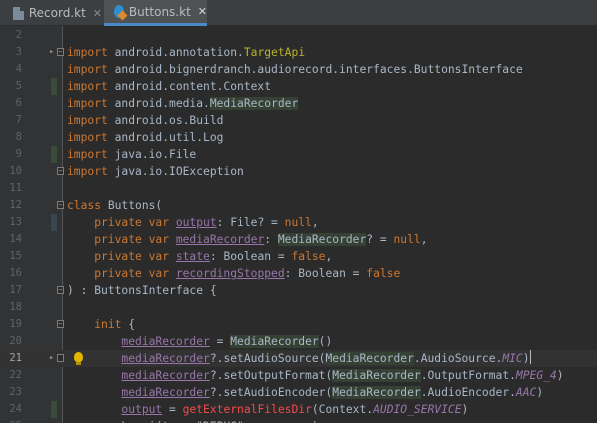 The height and width of the screenshot is (423, 597). Describe the element at coordinates (192, 420) in the screenshot. I see `code-text: Log.i(tag: "DEBUG", msg: ...)` at that location.